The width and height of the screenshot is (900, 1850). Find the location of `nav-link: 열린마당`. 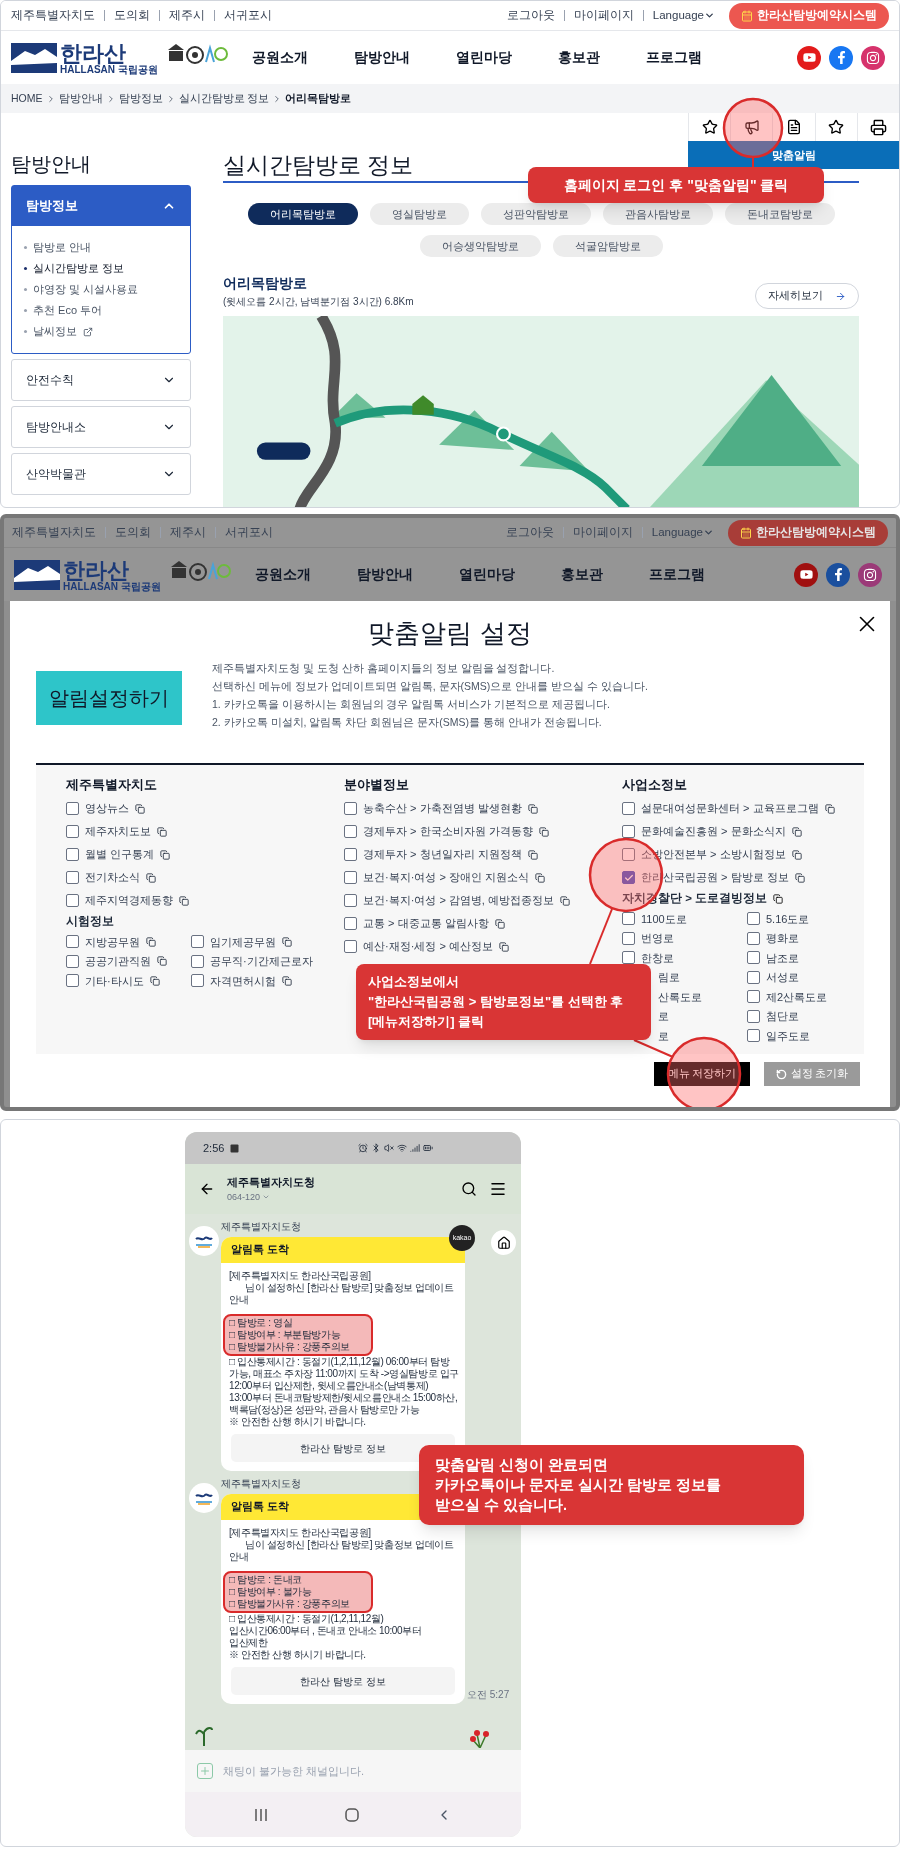

nav-link: 열린마당 is located at coordinates (483, 57).